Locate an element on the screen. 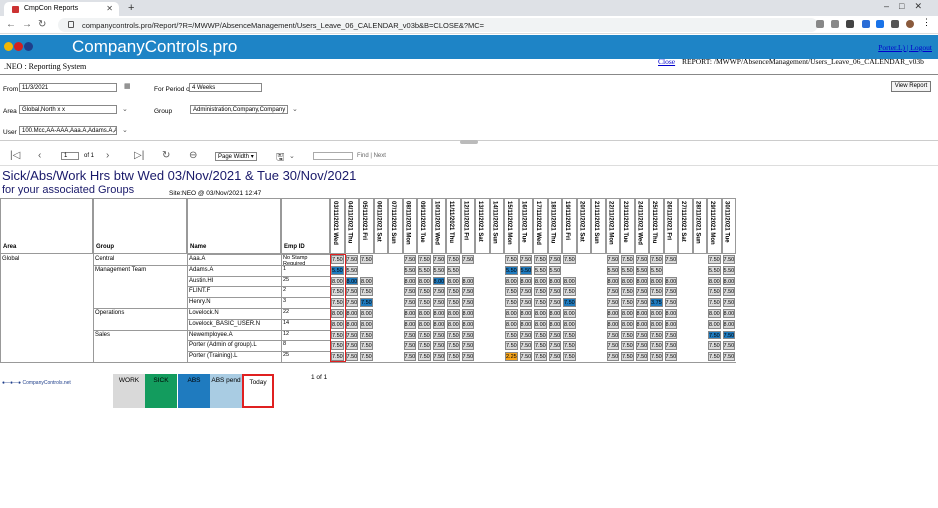  back-icon: ← is located at coordinates (11, 24).